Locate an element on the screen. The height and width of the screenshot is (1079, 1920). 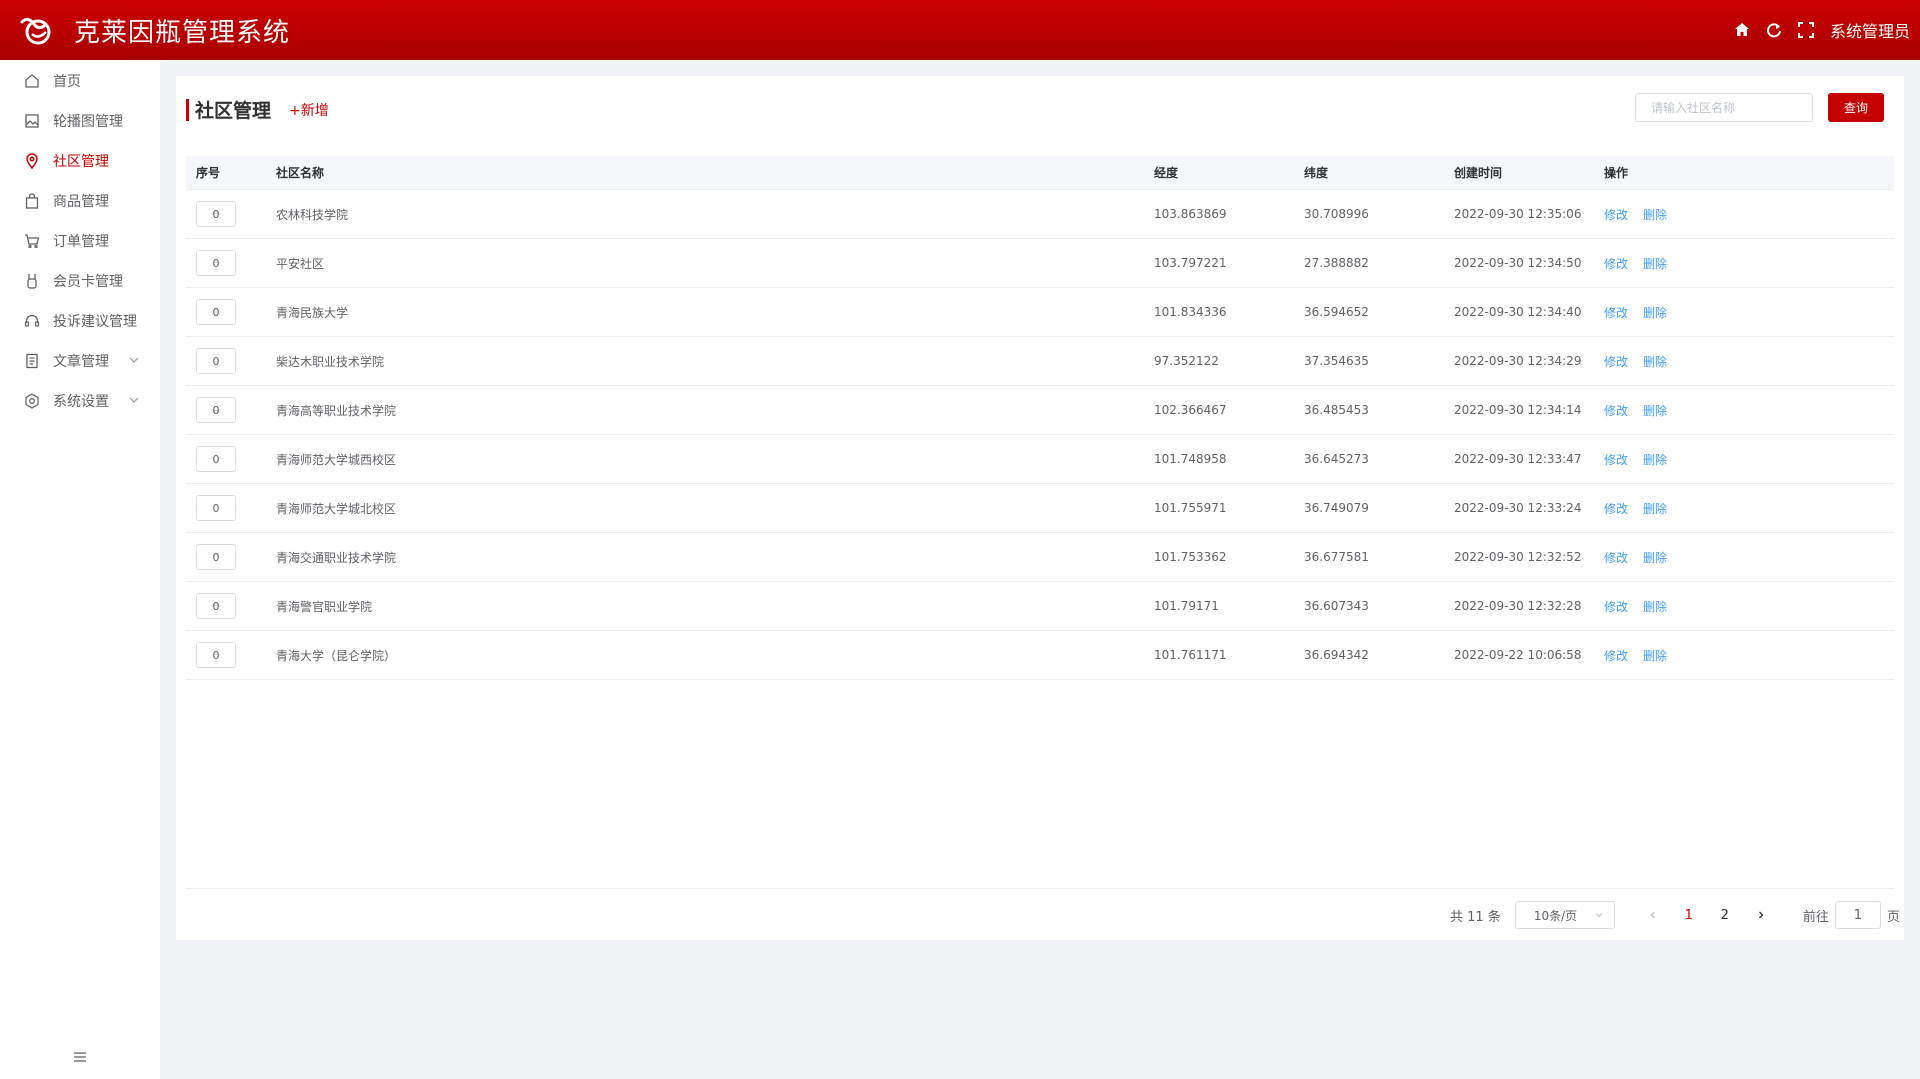
add-button: +新增 is located at coordinates (309, 110).